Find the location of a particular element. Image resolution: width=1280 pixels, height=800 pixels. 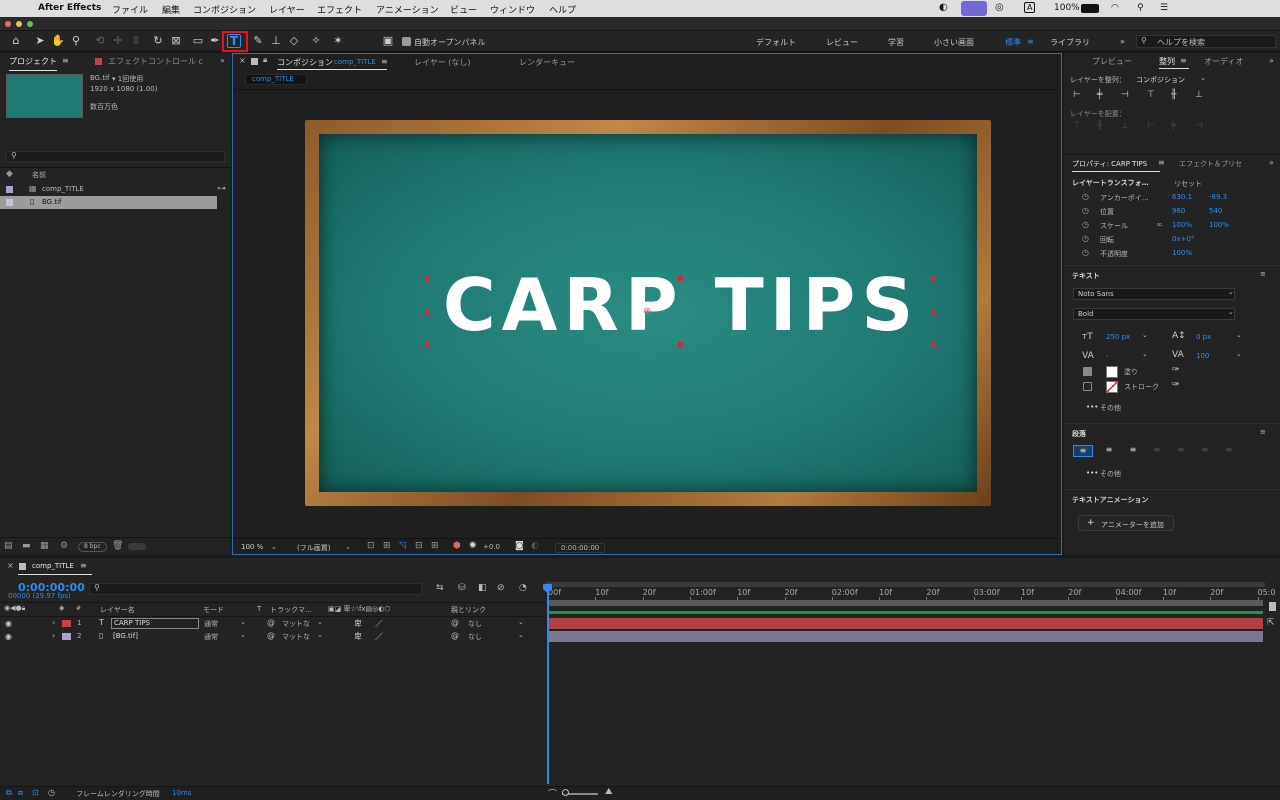

rotate-tool-icon: ↻ is located at coordinates (158, 41).